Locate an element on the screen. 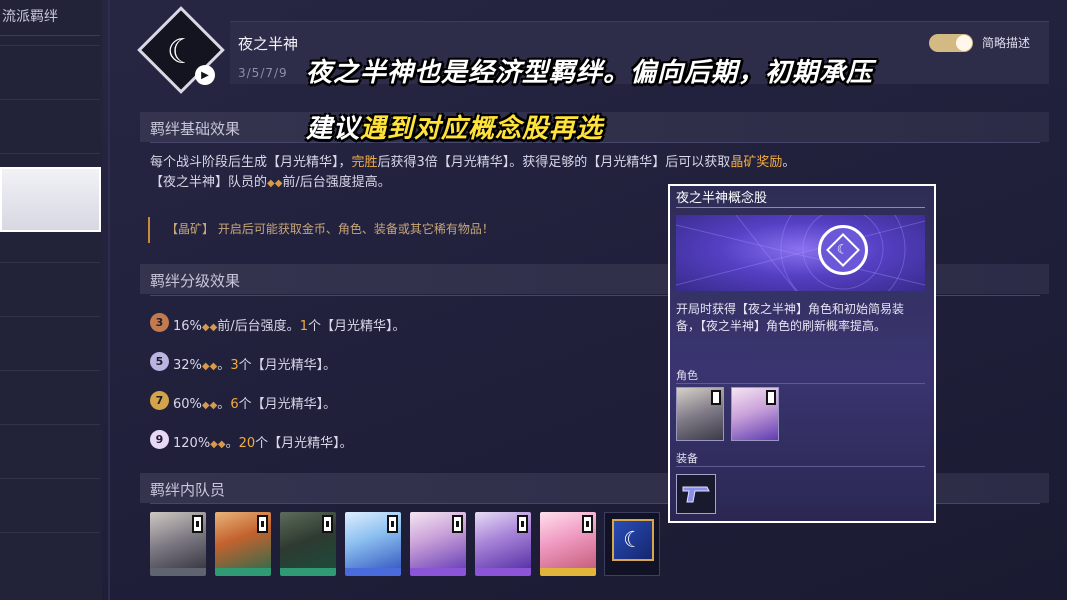 The image size is (1067, 600). members-title: 羁绊内队员 is located at coordinates (188, 490).